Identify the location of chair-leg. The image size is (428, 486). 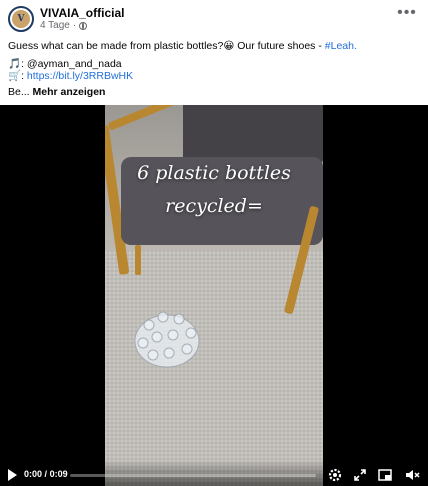
(138, 260).